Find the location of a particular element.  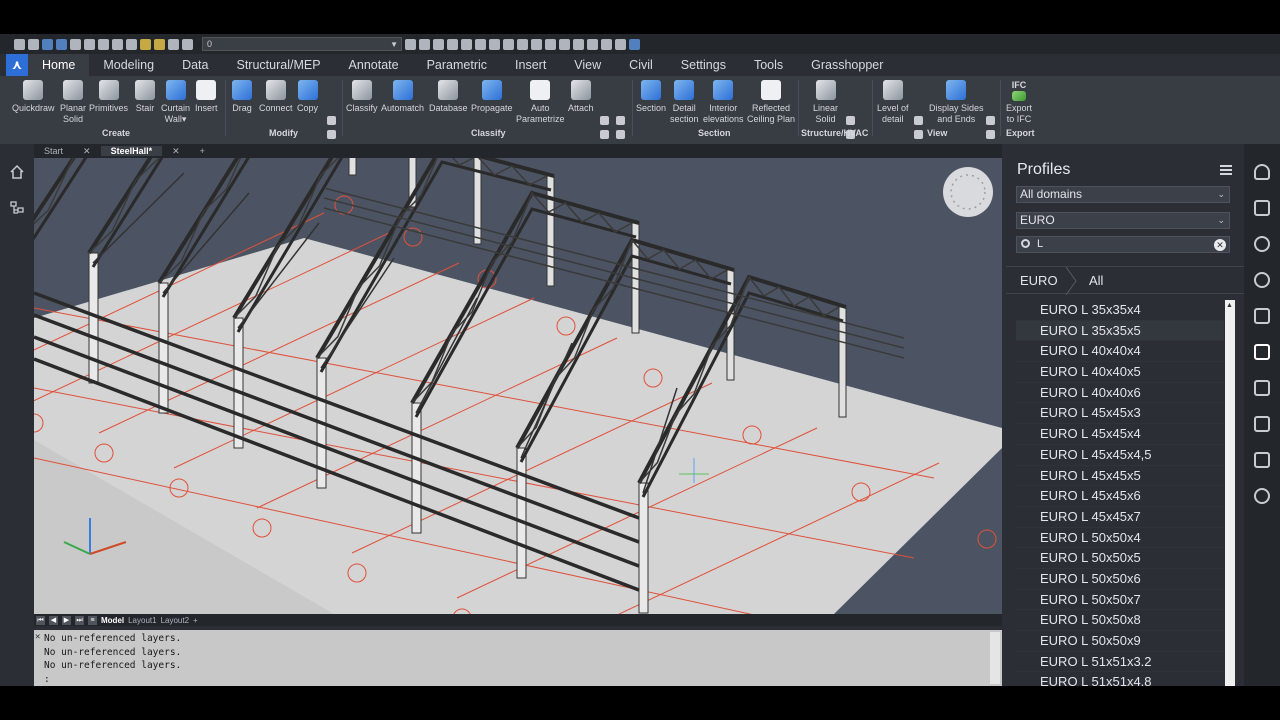

new-tab-button: + is located at coordinates (202, 151).